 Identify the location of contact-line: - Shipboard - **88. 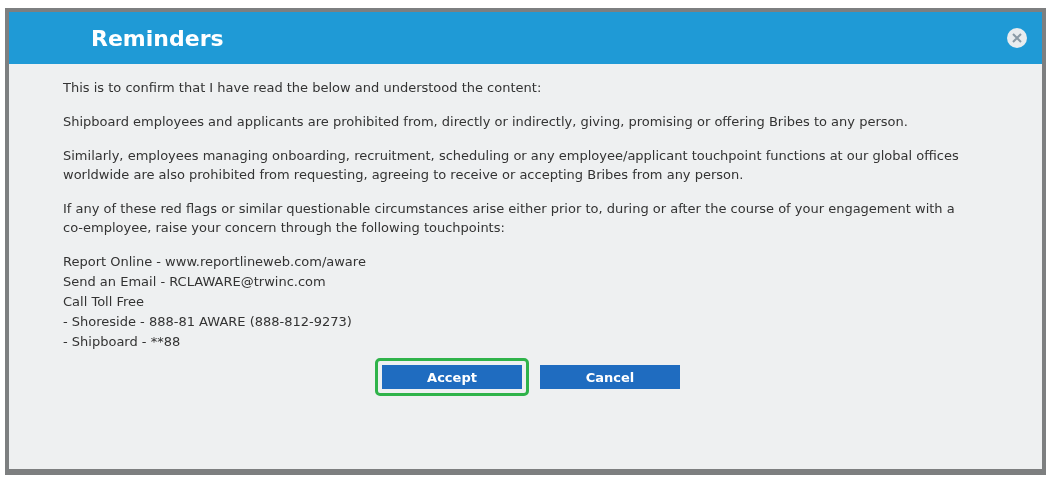
(122, 342).